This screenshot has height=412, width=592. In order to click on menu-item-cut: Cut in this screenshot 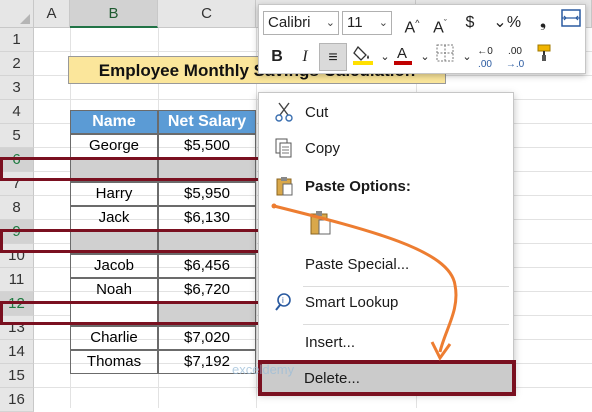, I will do `click(386, 113)`.